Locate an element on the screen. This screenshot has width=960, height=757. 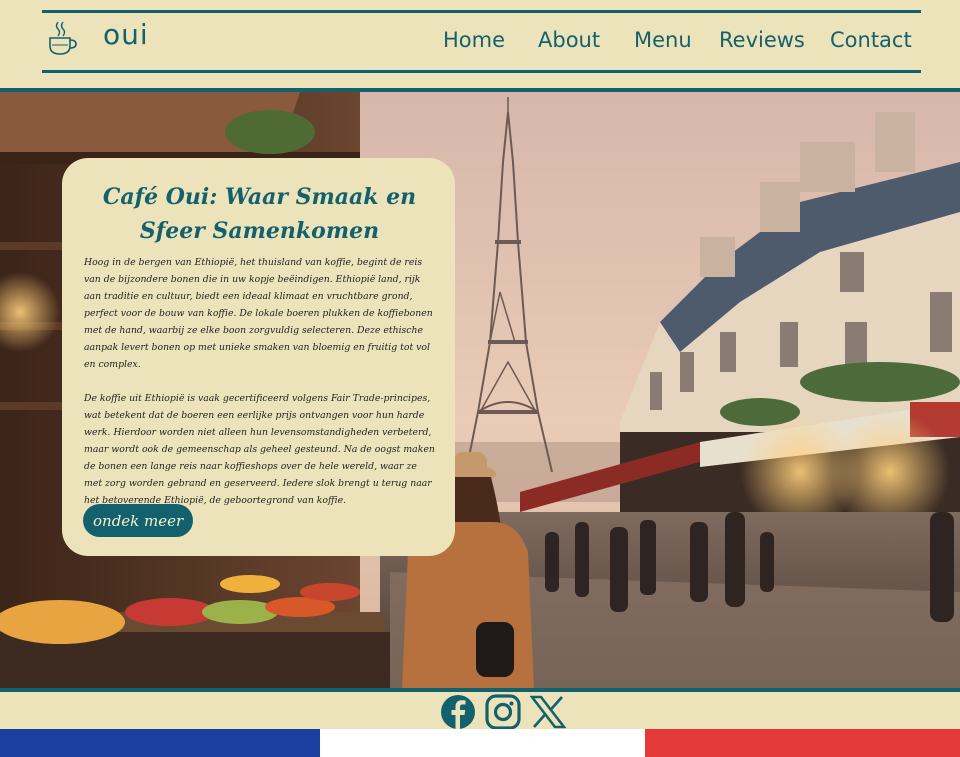
x-icon is located at coordinates (548, 712).